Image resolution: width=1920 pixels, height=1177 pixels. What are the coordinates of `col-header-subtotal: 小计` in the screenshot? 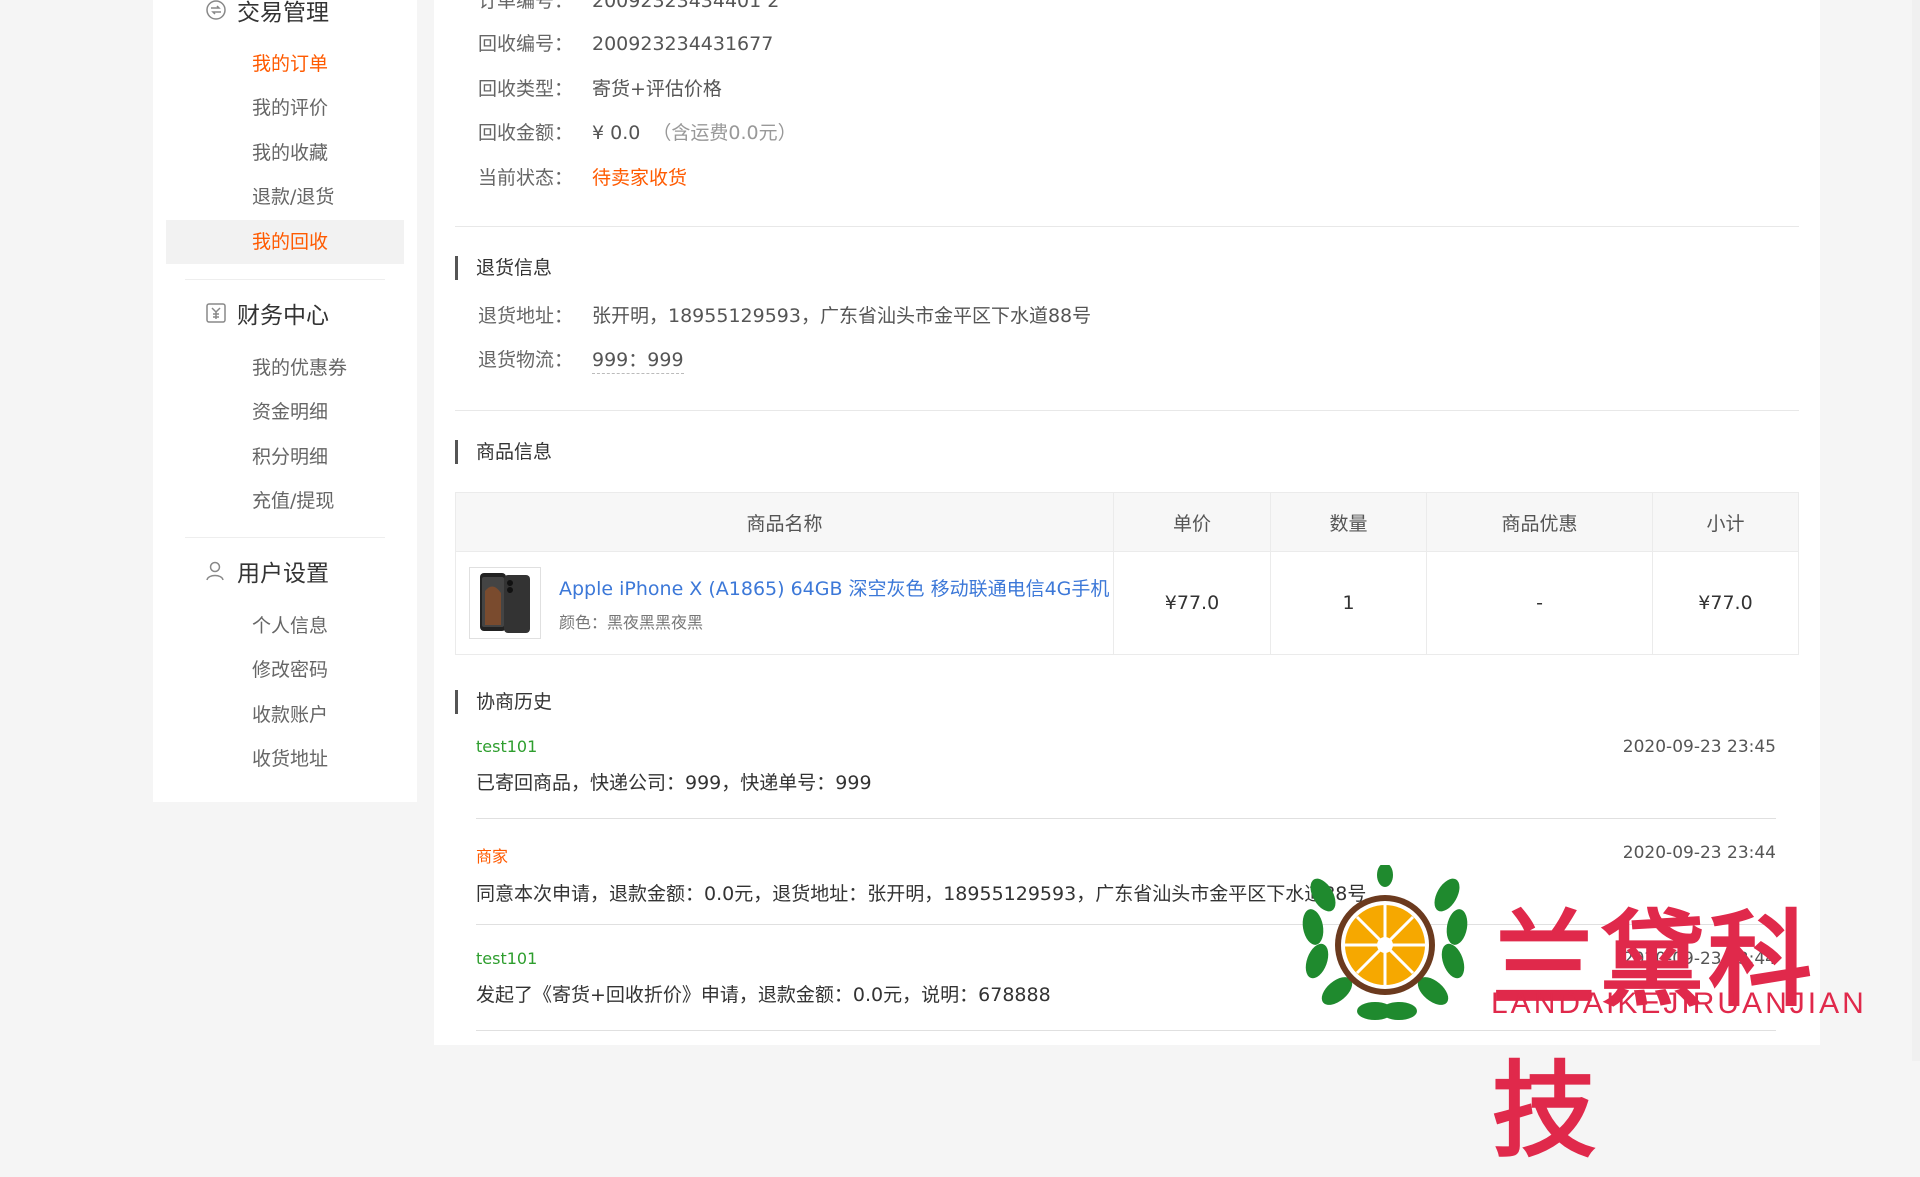 It's located at (1725, 522).